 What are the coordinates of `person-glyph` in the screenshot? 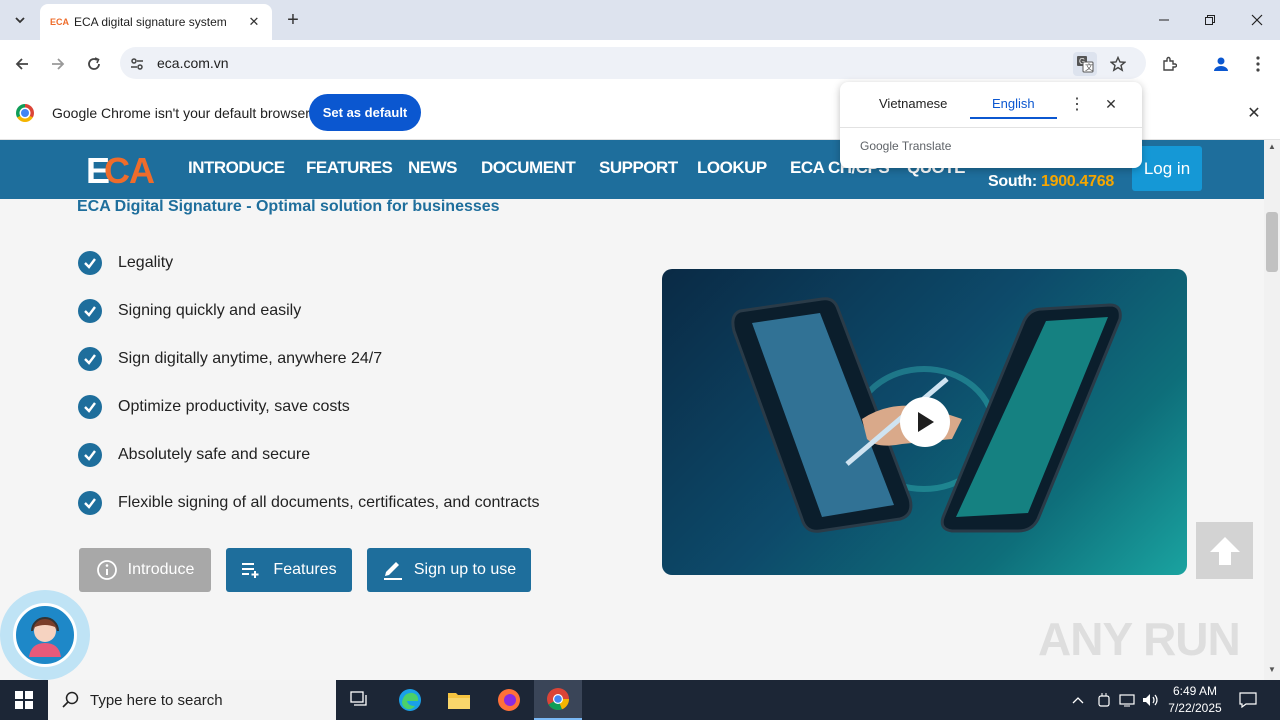 It's located at (1221, 64).